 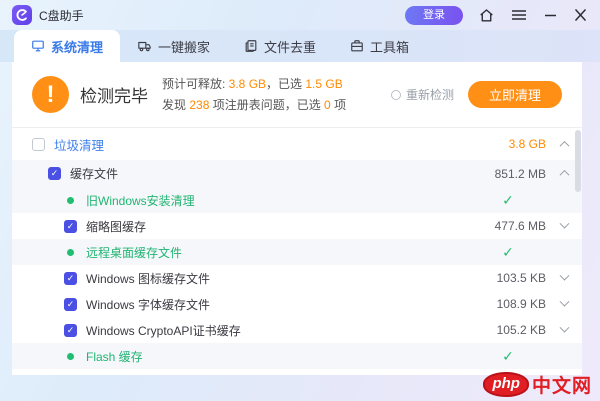 I want to click on size-label: 103.5 KB, so click(x=521, y=278).